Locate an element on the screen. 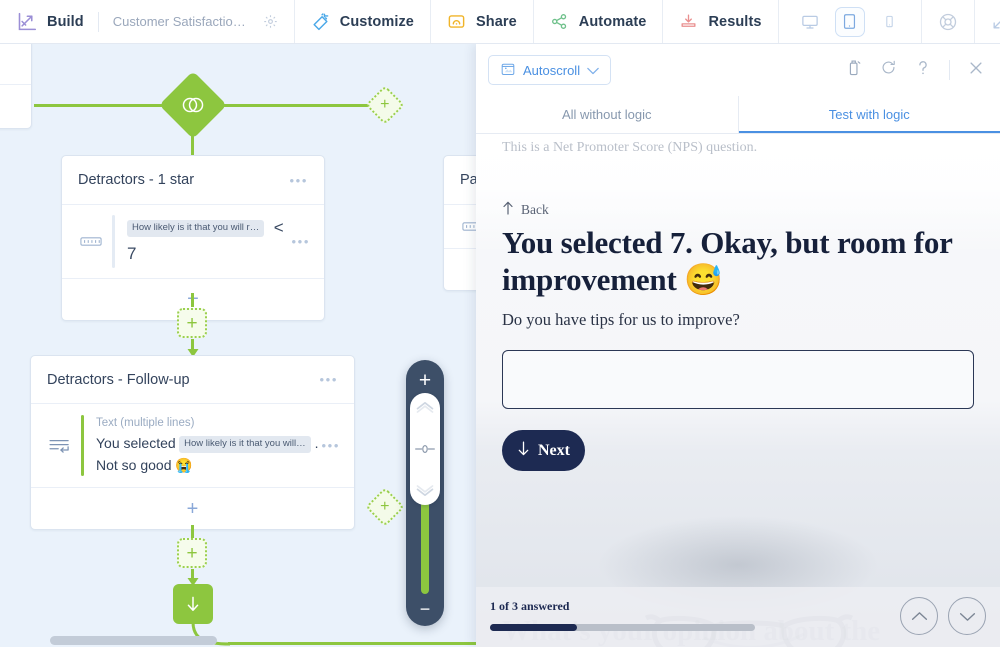  expand-icon is located at coordinates (995, 21).